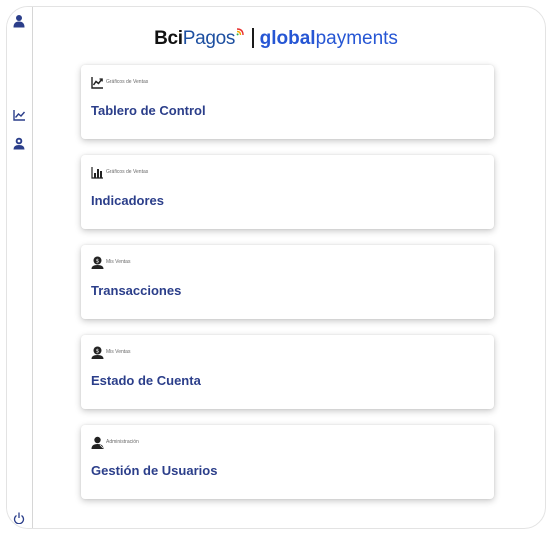 The height and width of the screenshot is (533, 550). What do you see at coordinates (19, 115) in the screenshot?
I see `sales-chart-icon` at bounding box center [19, 115].